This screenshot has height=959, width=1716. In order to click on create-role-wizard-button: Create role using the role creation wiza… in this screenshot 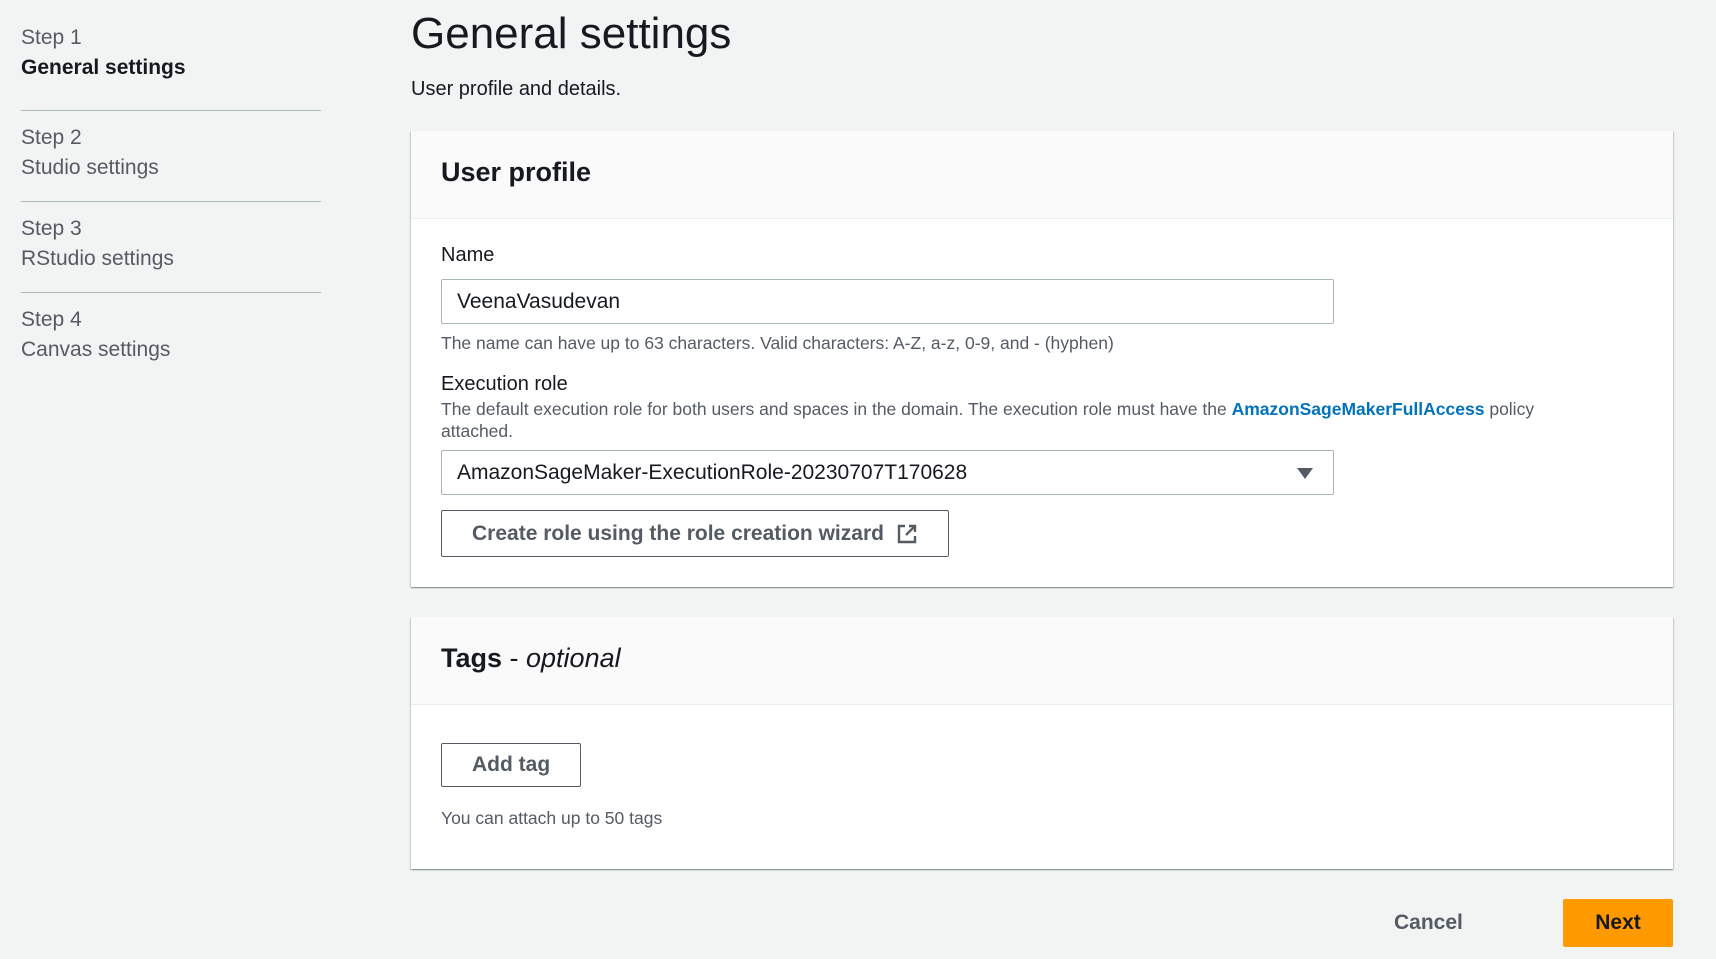, I will do `click(695, 533)`.